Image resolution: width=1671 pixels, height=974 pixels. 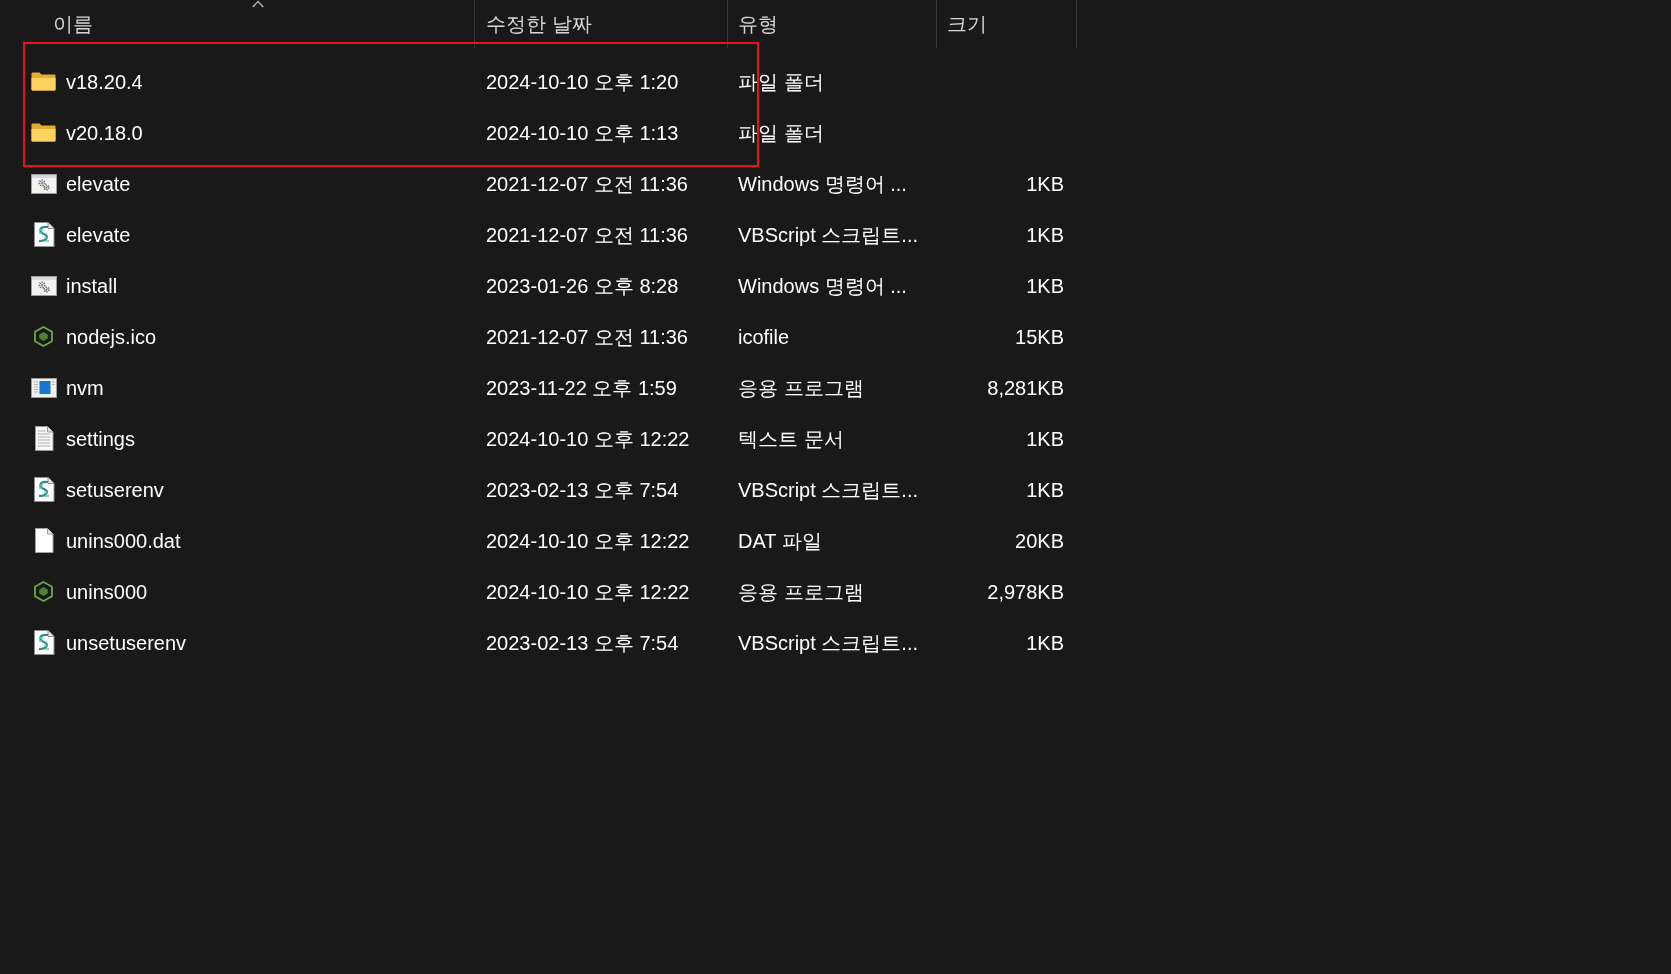 I want to click on file-size: 8,281KB, so click(x=1025, y=388).